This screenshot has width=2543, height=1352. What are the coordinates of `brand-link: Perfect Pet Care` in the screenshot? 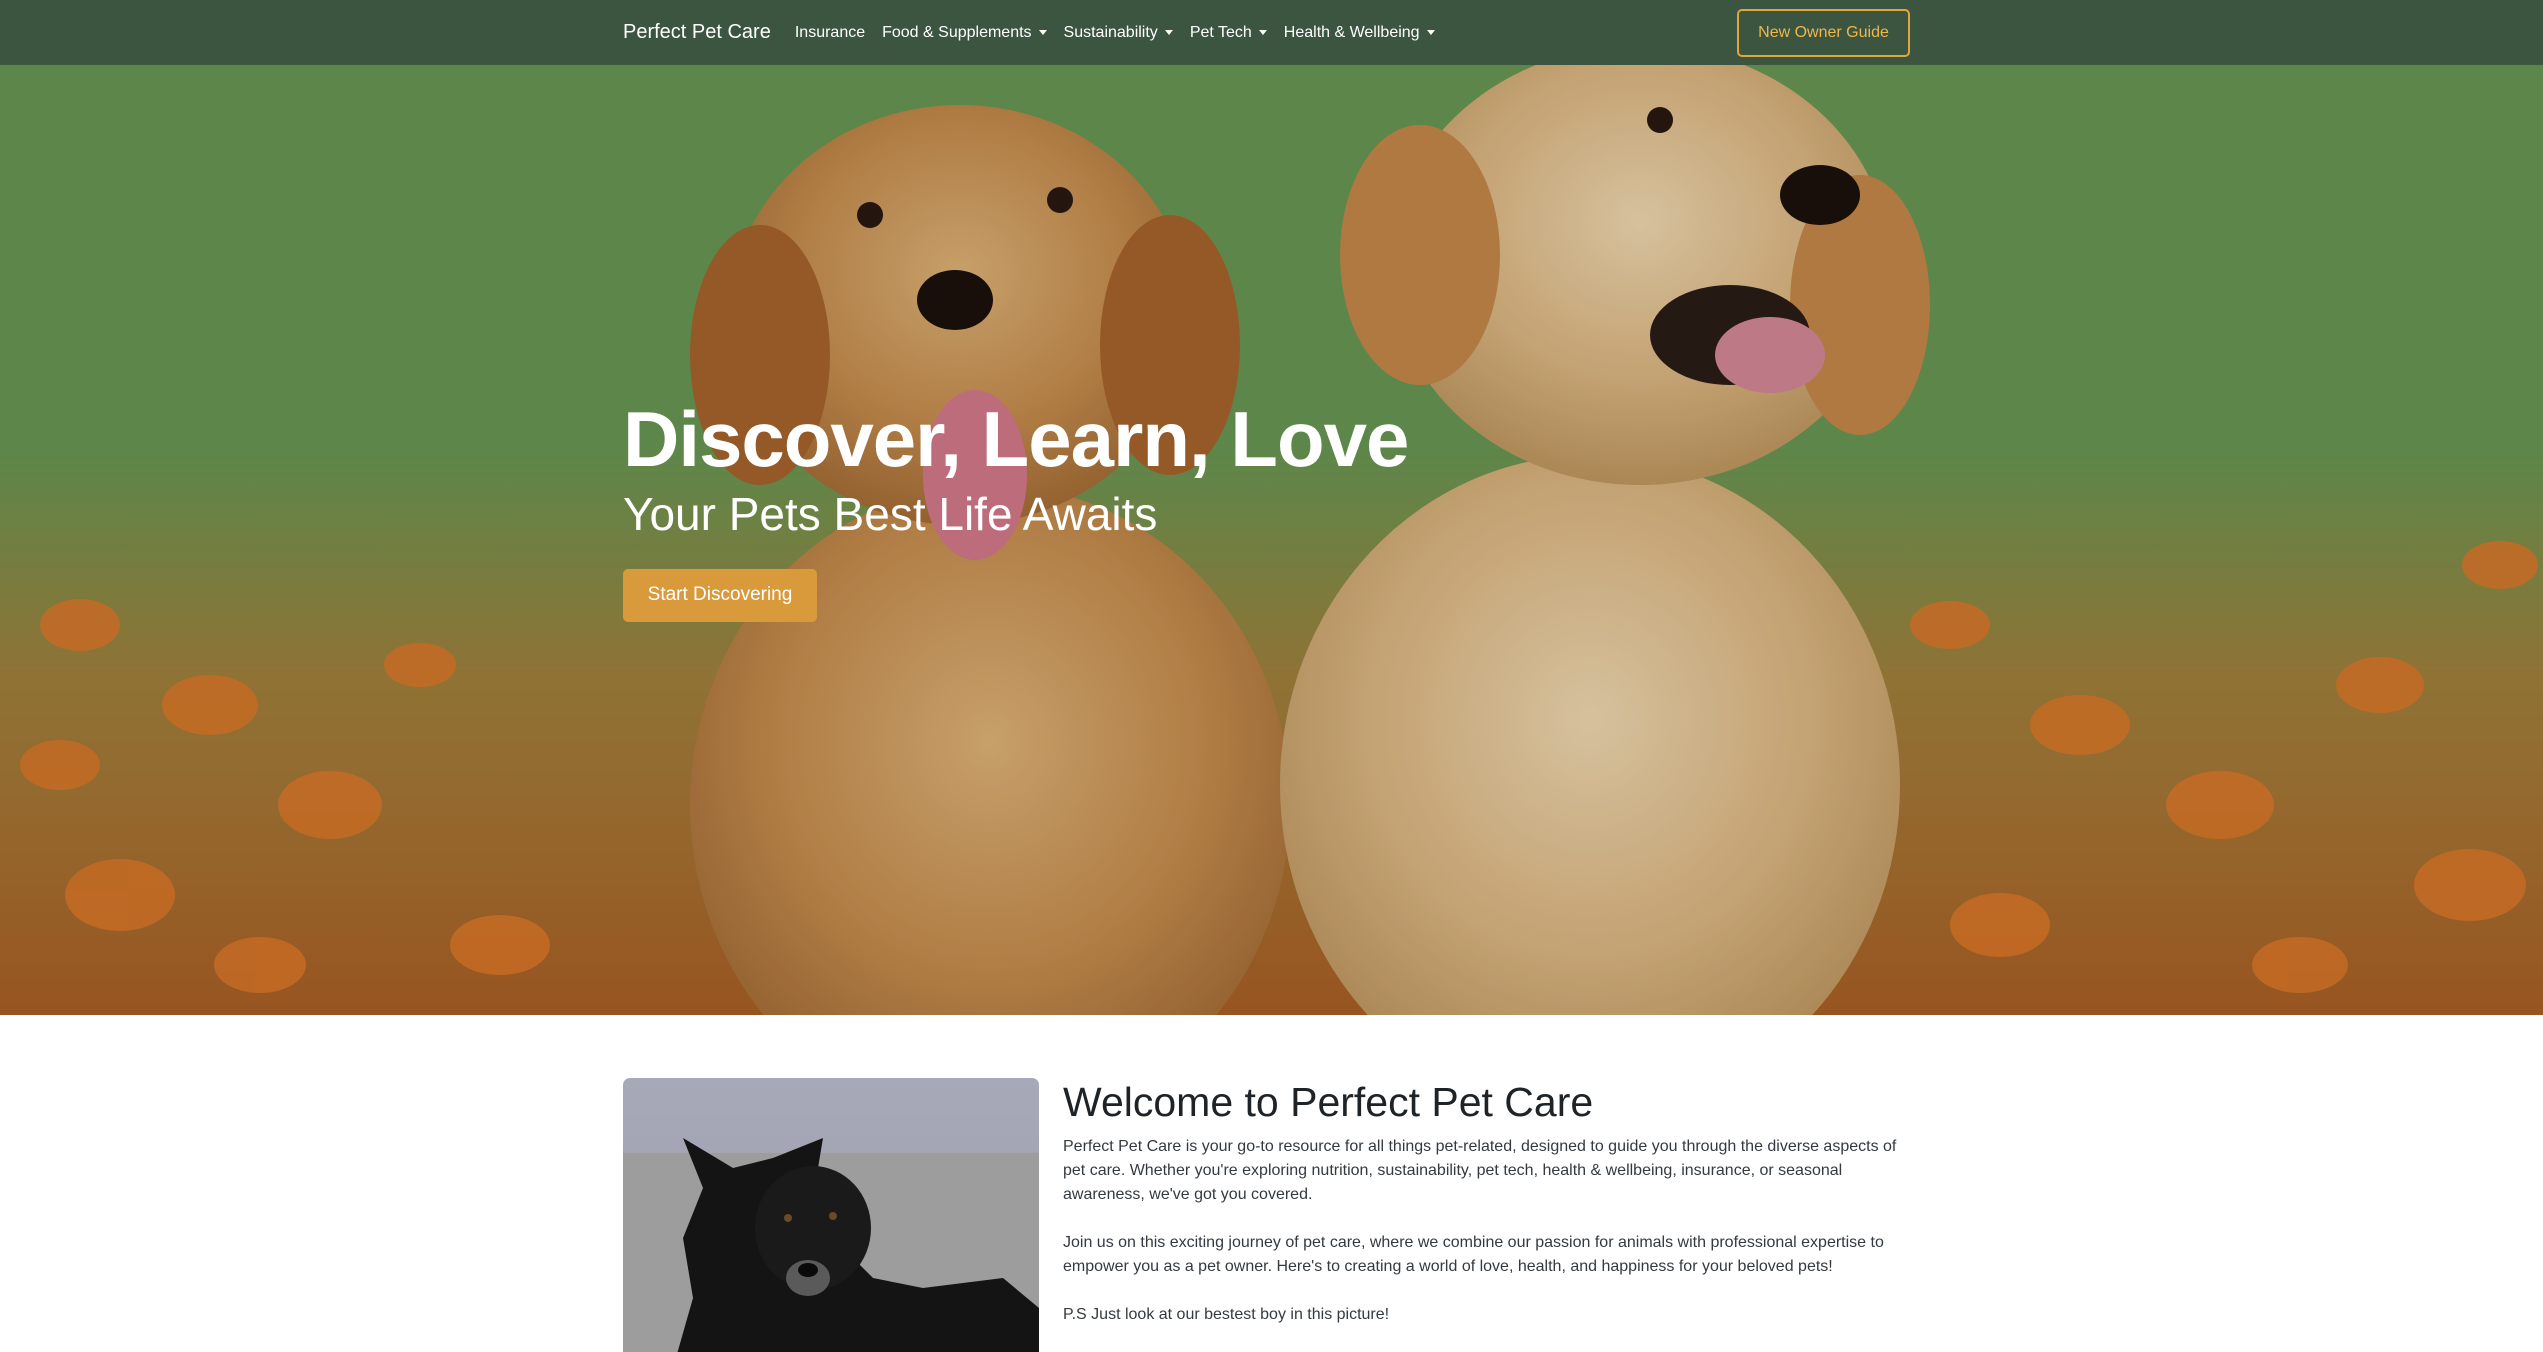 It's located at (697, 32).